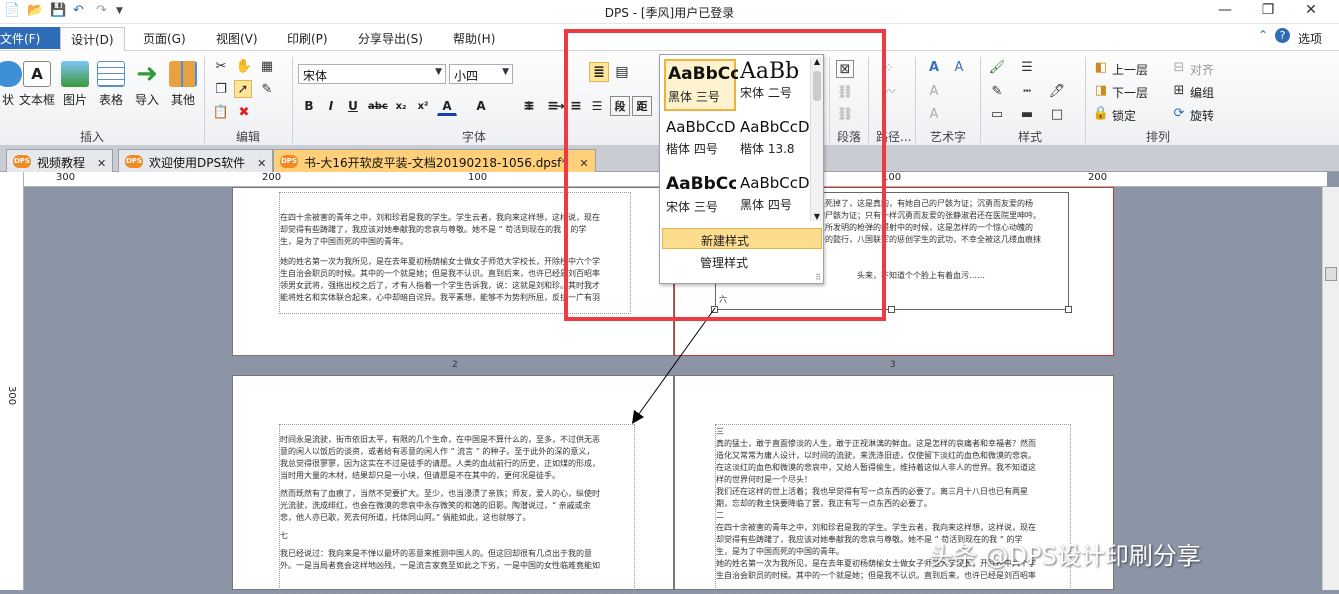 This screenshot has width=1339, height=594. Describe the element at coordinates (1179, 113) in the screenshot. I see `rotate-icon: ⟳` at that location.